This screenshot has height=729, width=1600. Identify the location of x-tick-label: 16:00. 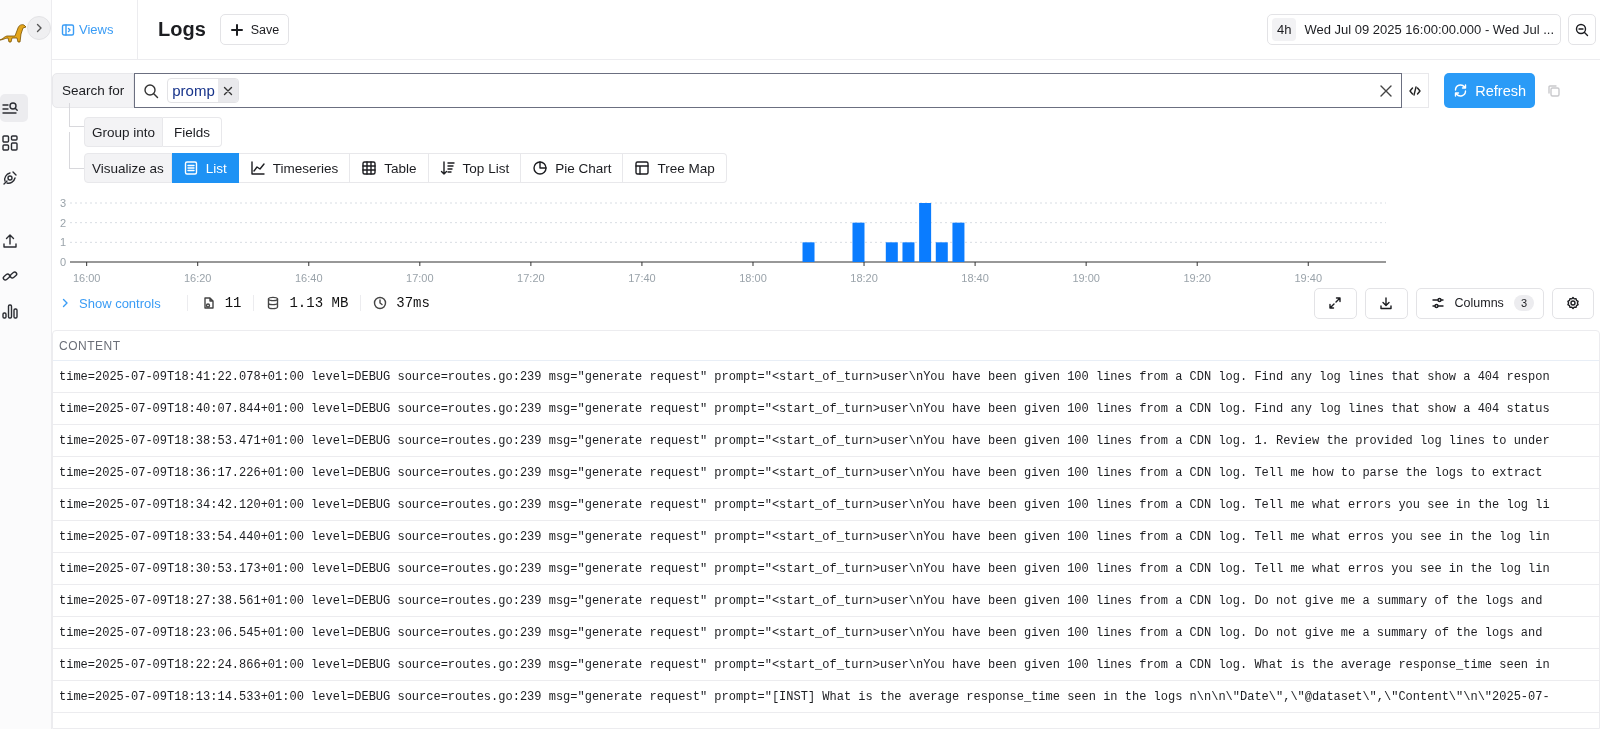
(86, 278).